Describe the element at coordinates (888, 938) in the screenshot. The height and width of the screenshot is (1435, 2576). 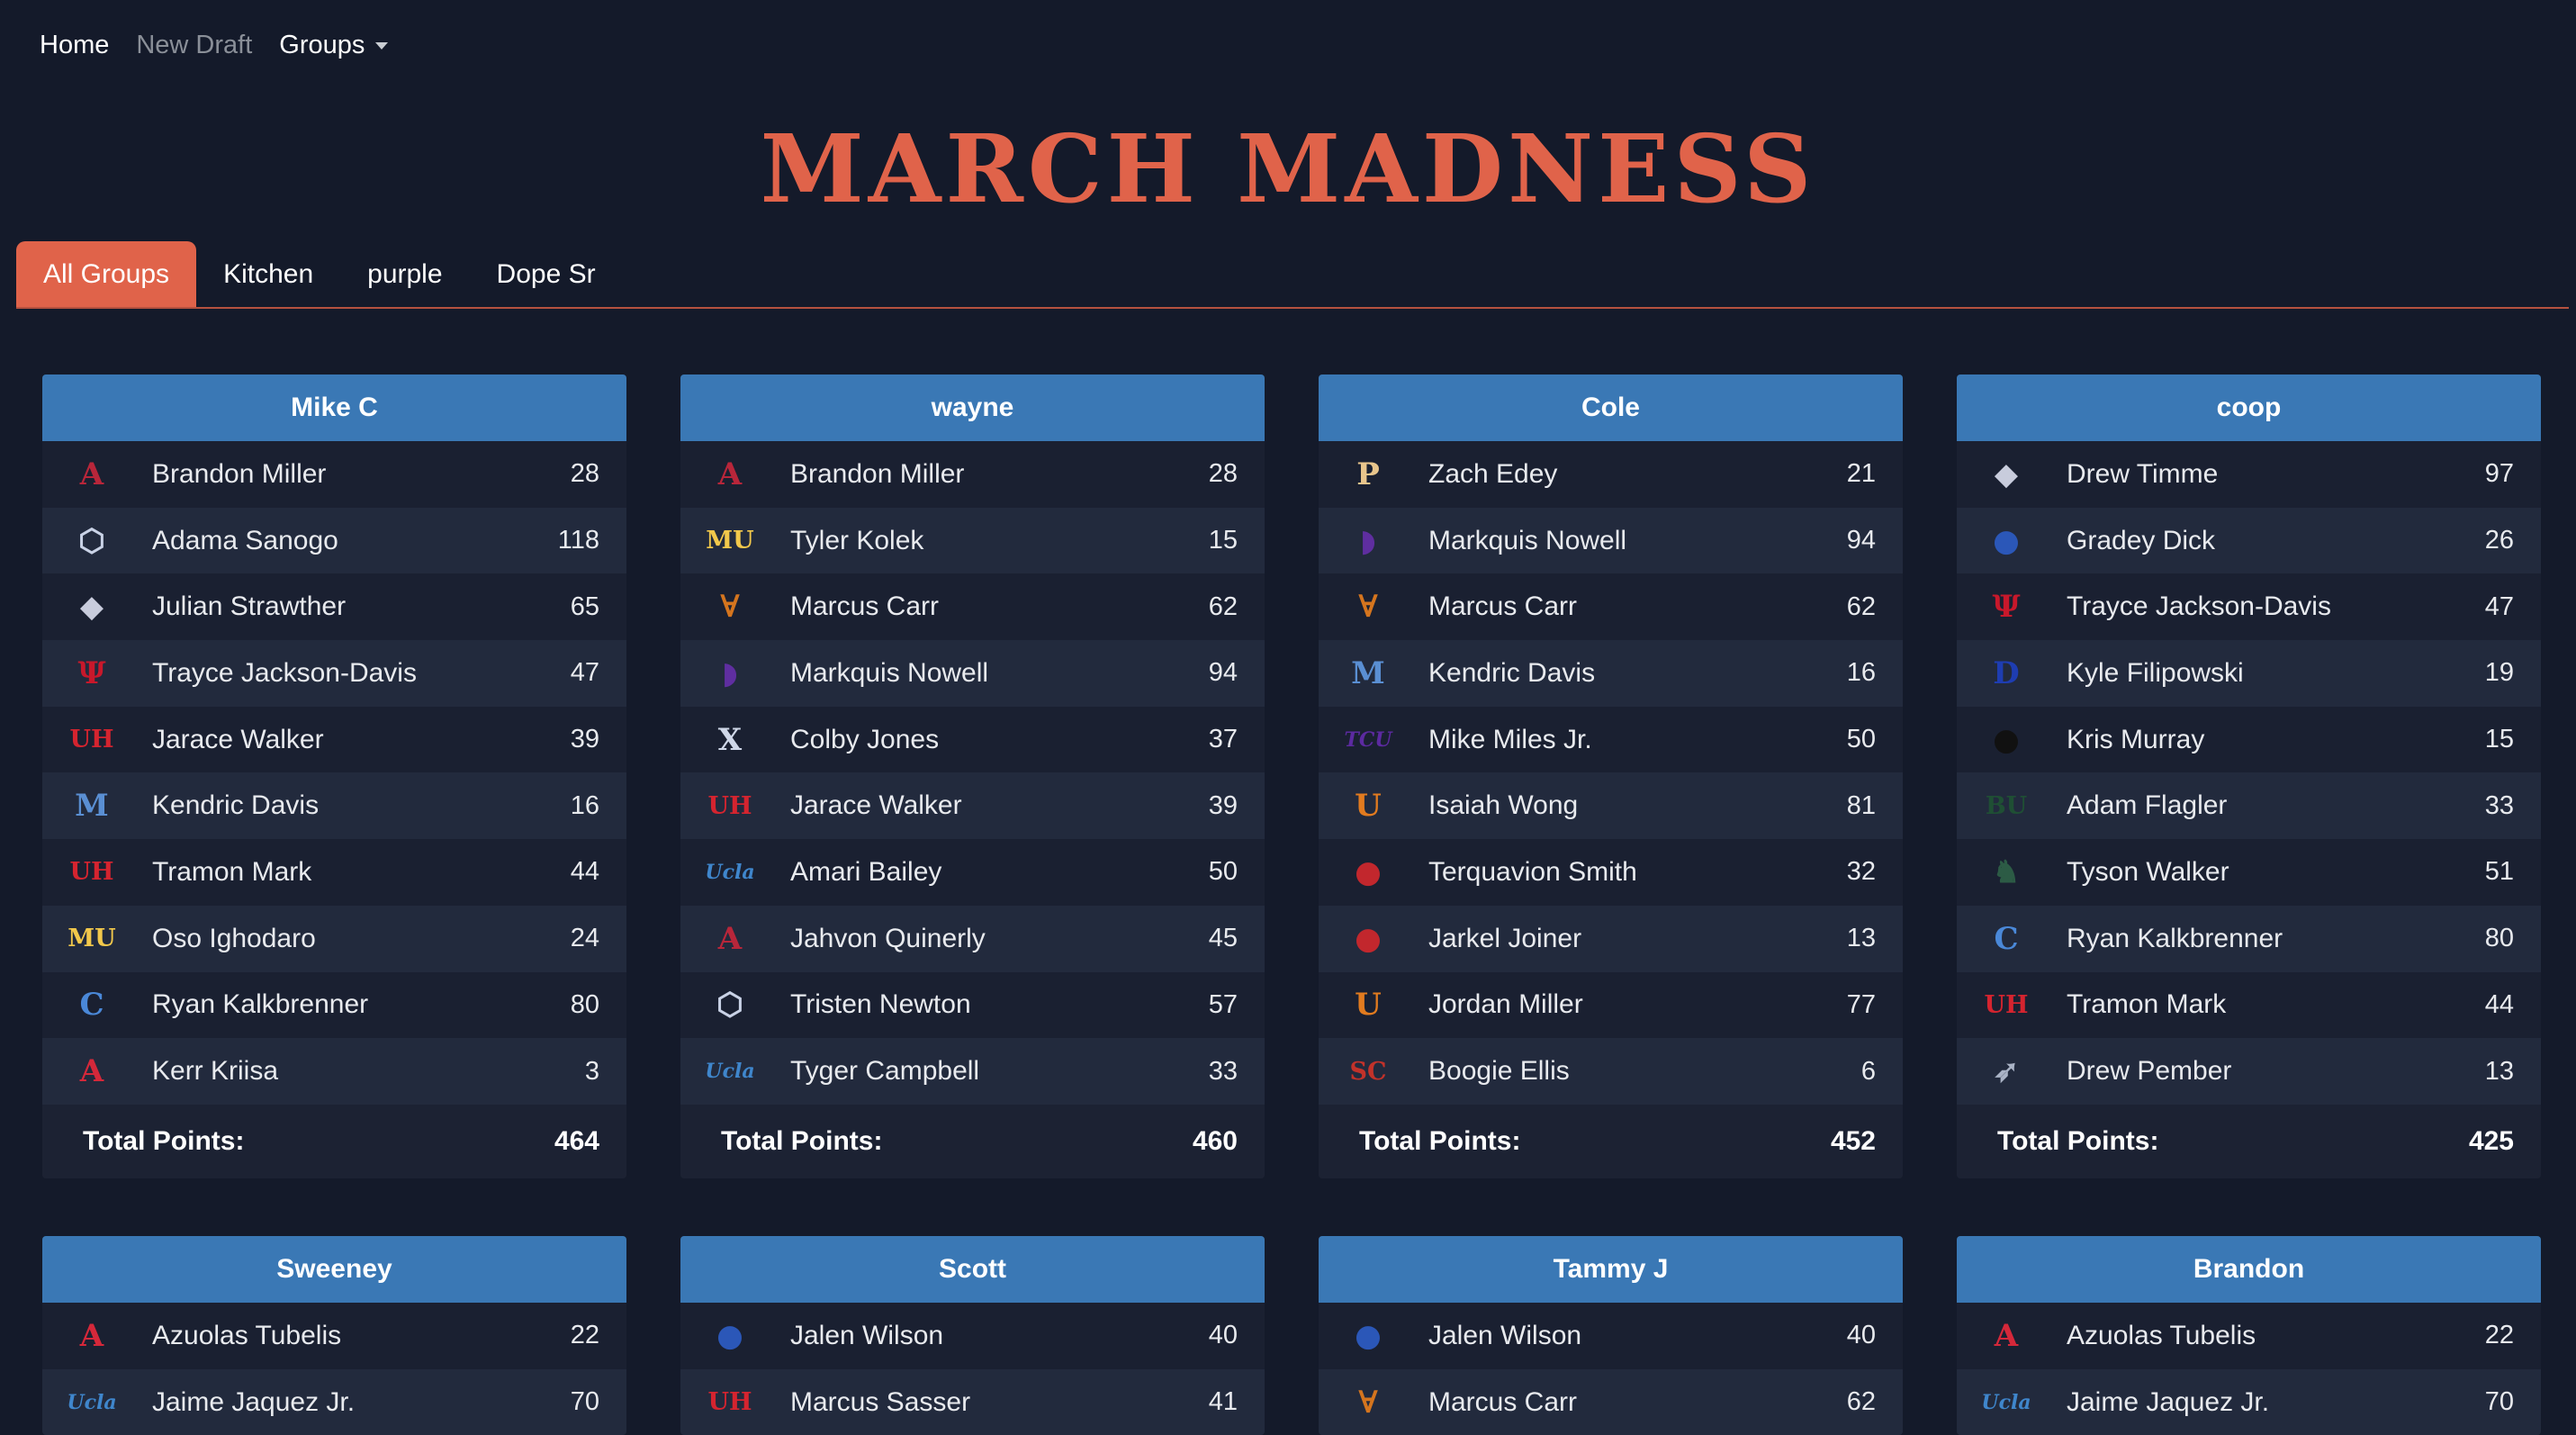
I see `player-name: Jahvon Quinerly` at that location.